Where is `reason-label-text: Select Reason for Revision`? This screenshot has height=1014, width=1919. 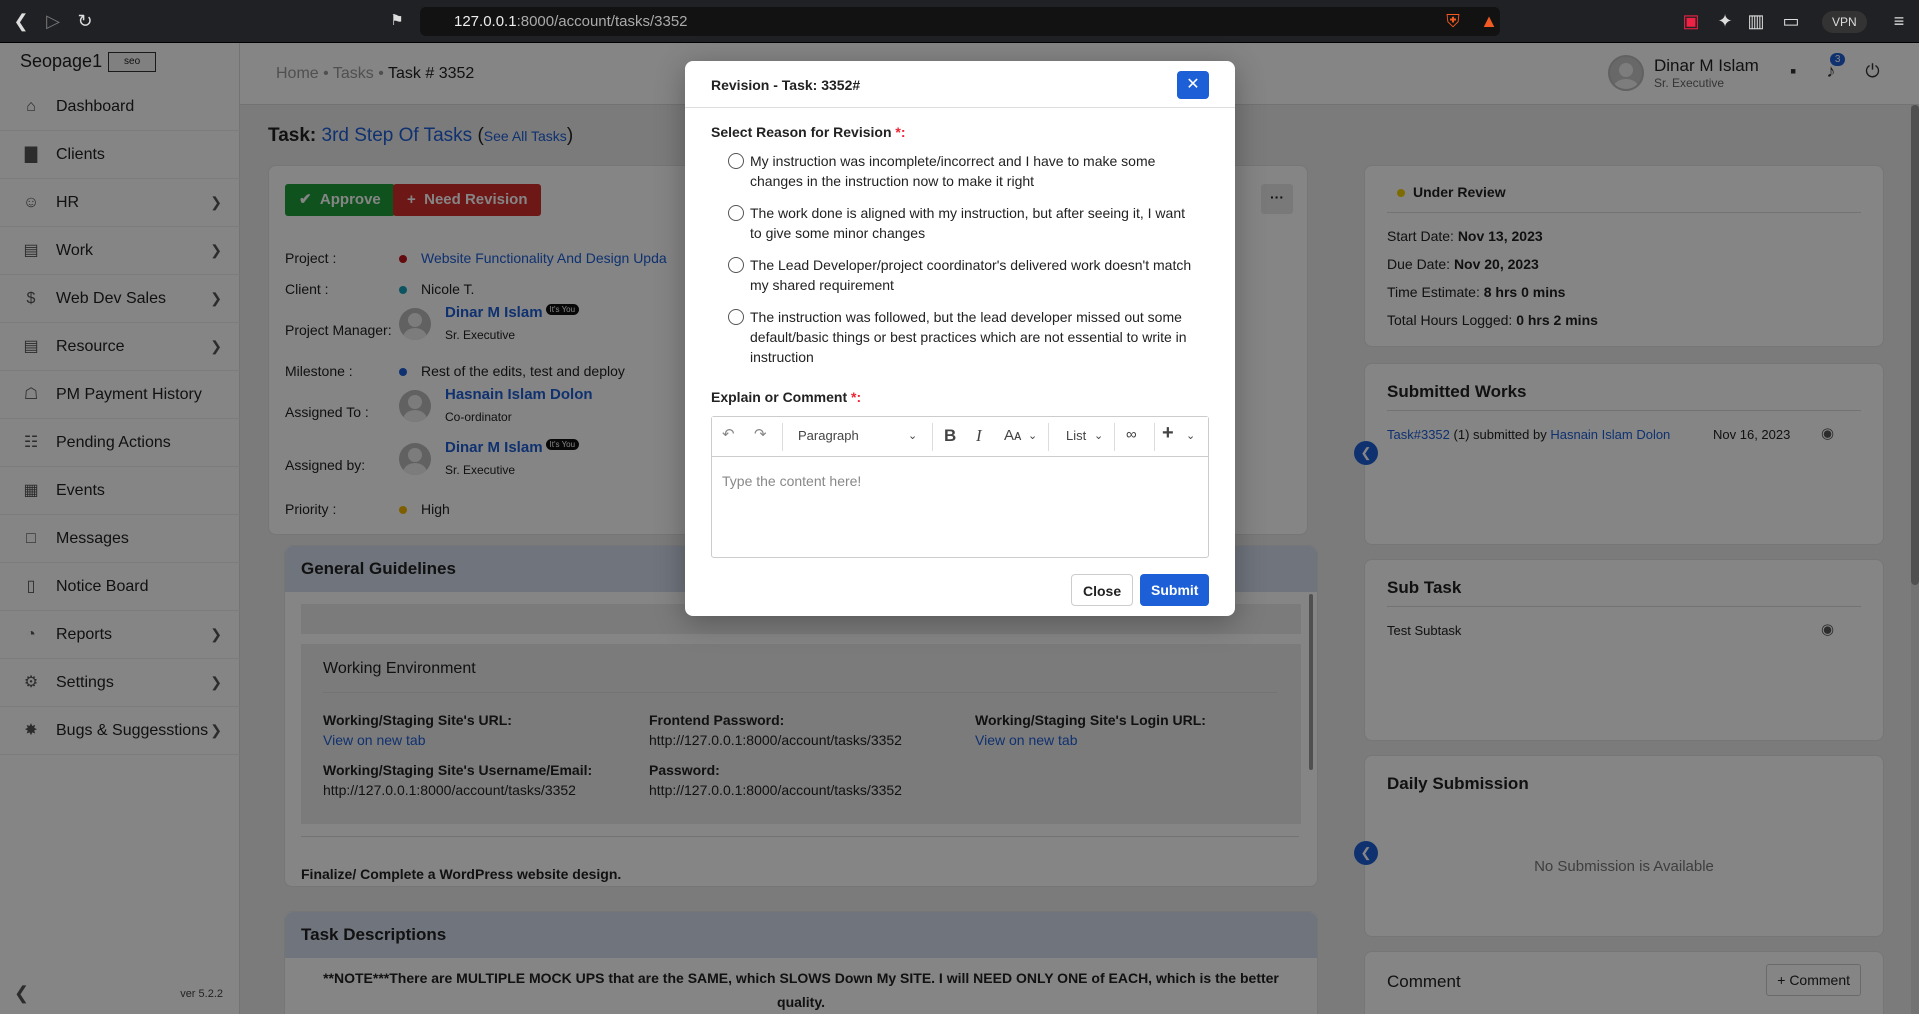 reason-label-text: Select Reason for Revision is located at coordinates (801, 132).